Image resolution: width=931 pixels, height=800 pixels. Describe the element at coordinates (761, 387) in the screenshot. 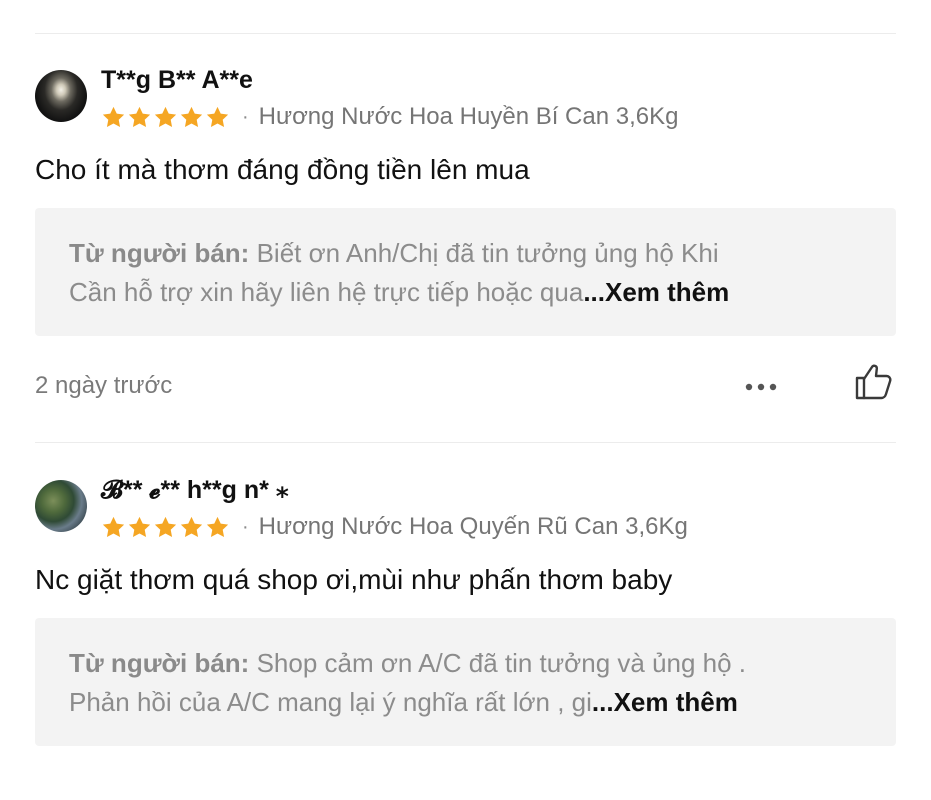

I see `more-horizontal-icon` at that location.